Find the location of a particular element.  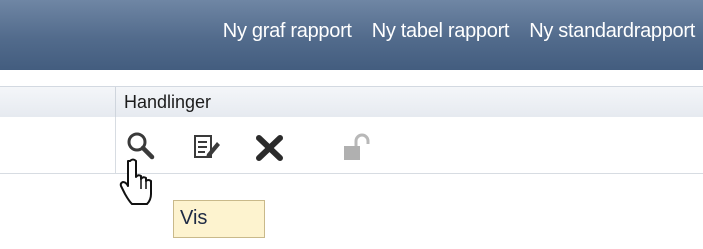

actions-column-header: Handlinger is located at coordinates (167, 102).